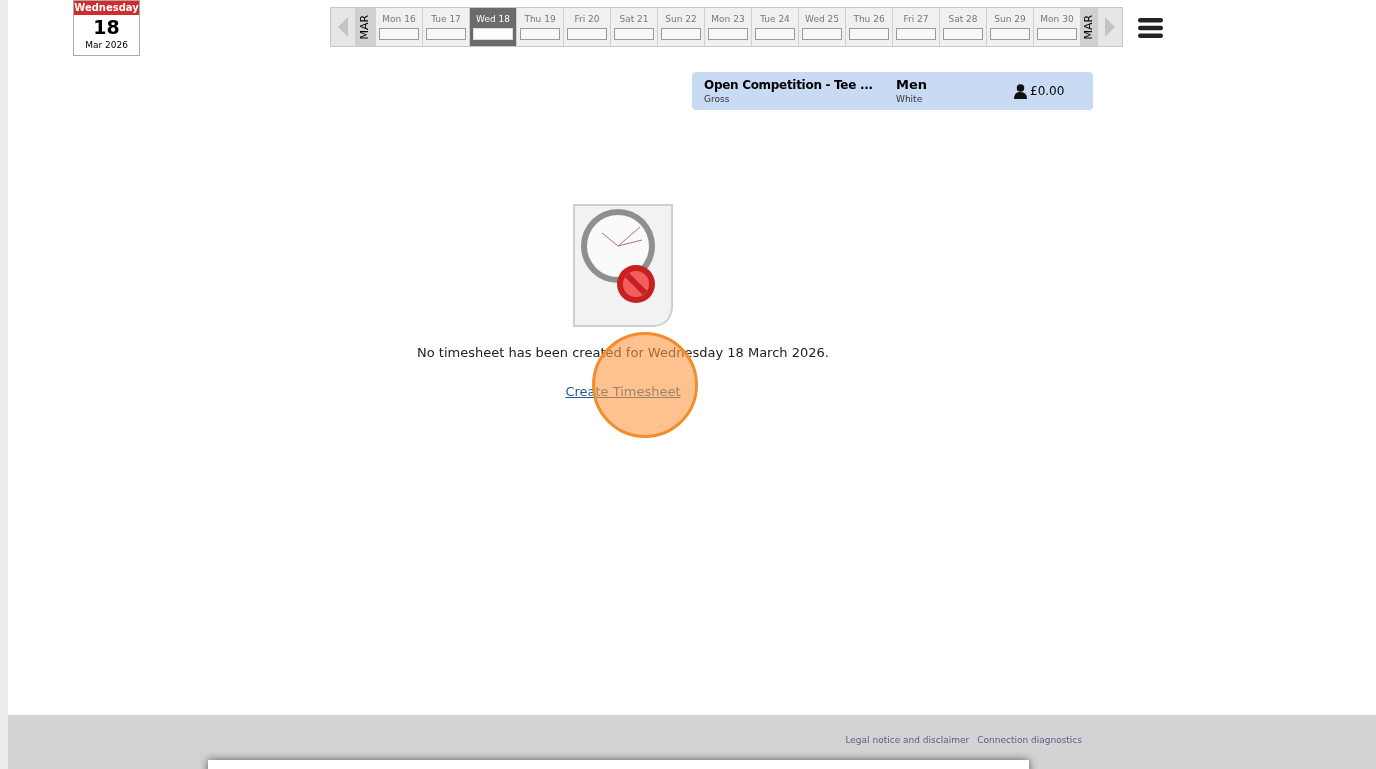  What do you see at coordinates (398, 27) in the screenshot?
I see `day-tab: Mon 16` at bounding box center [398, 27].